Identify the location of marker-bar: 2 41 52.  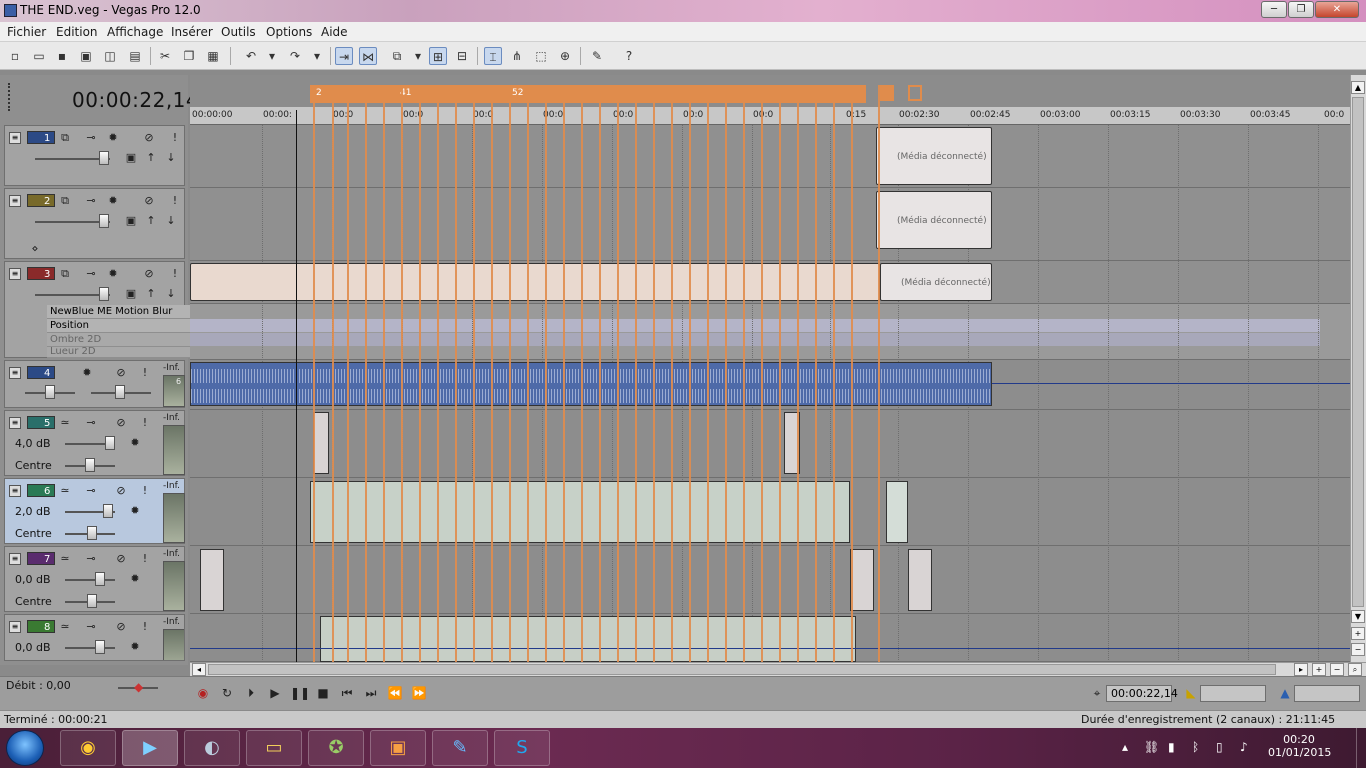
(770, 95).